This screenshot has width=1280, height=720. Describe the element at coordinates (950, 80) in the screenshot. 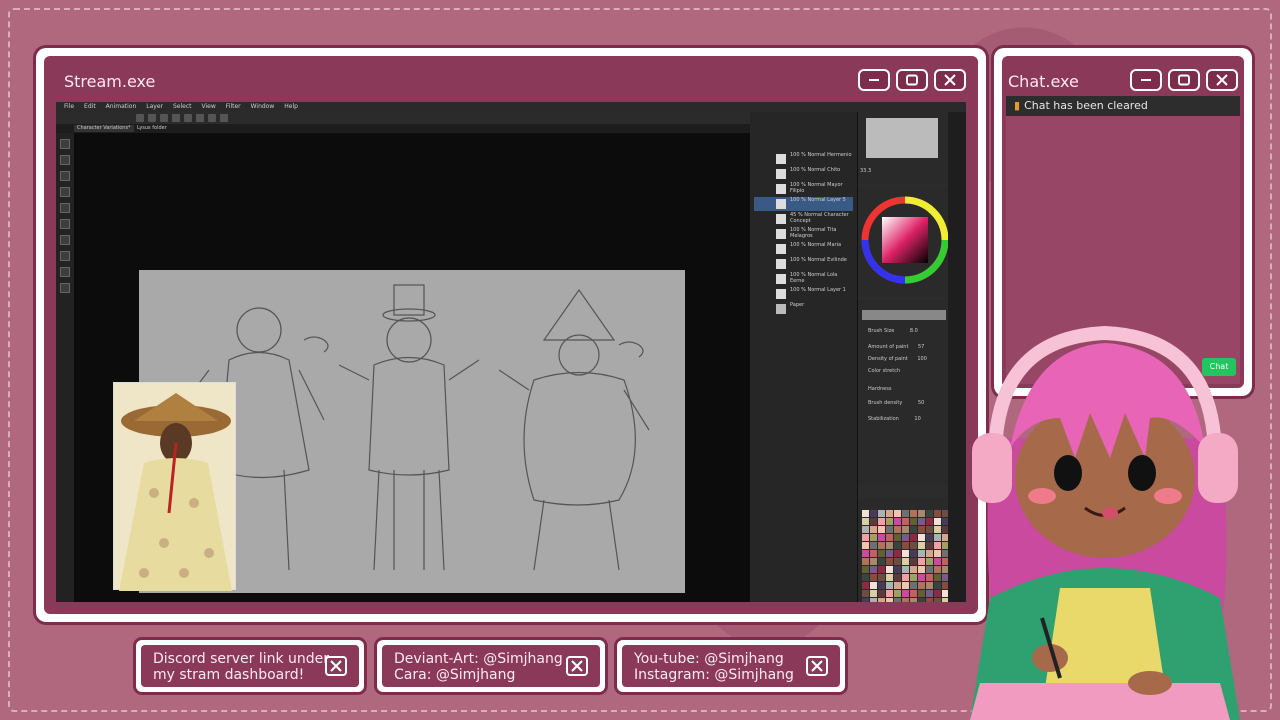

I see `close-button` at that location.